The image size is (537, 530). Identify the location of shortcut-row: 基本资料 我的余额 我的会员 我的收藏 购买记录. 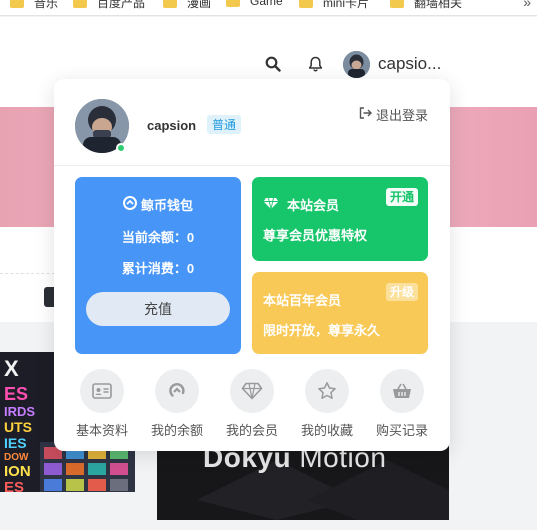
(252, 404).